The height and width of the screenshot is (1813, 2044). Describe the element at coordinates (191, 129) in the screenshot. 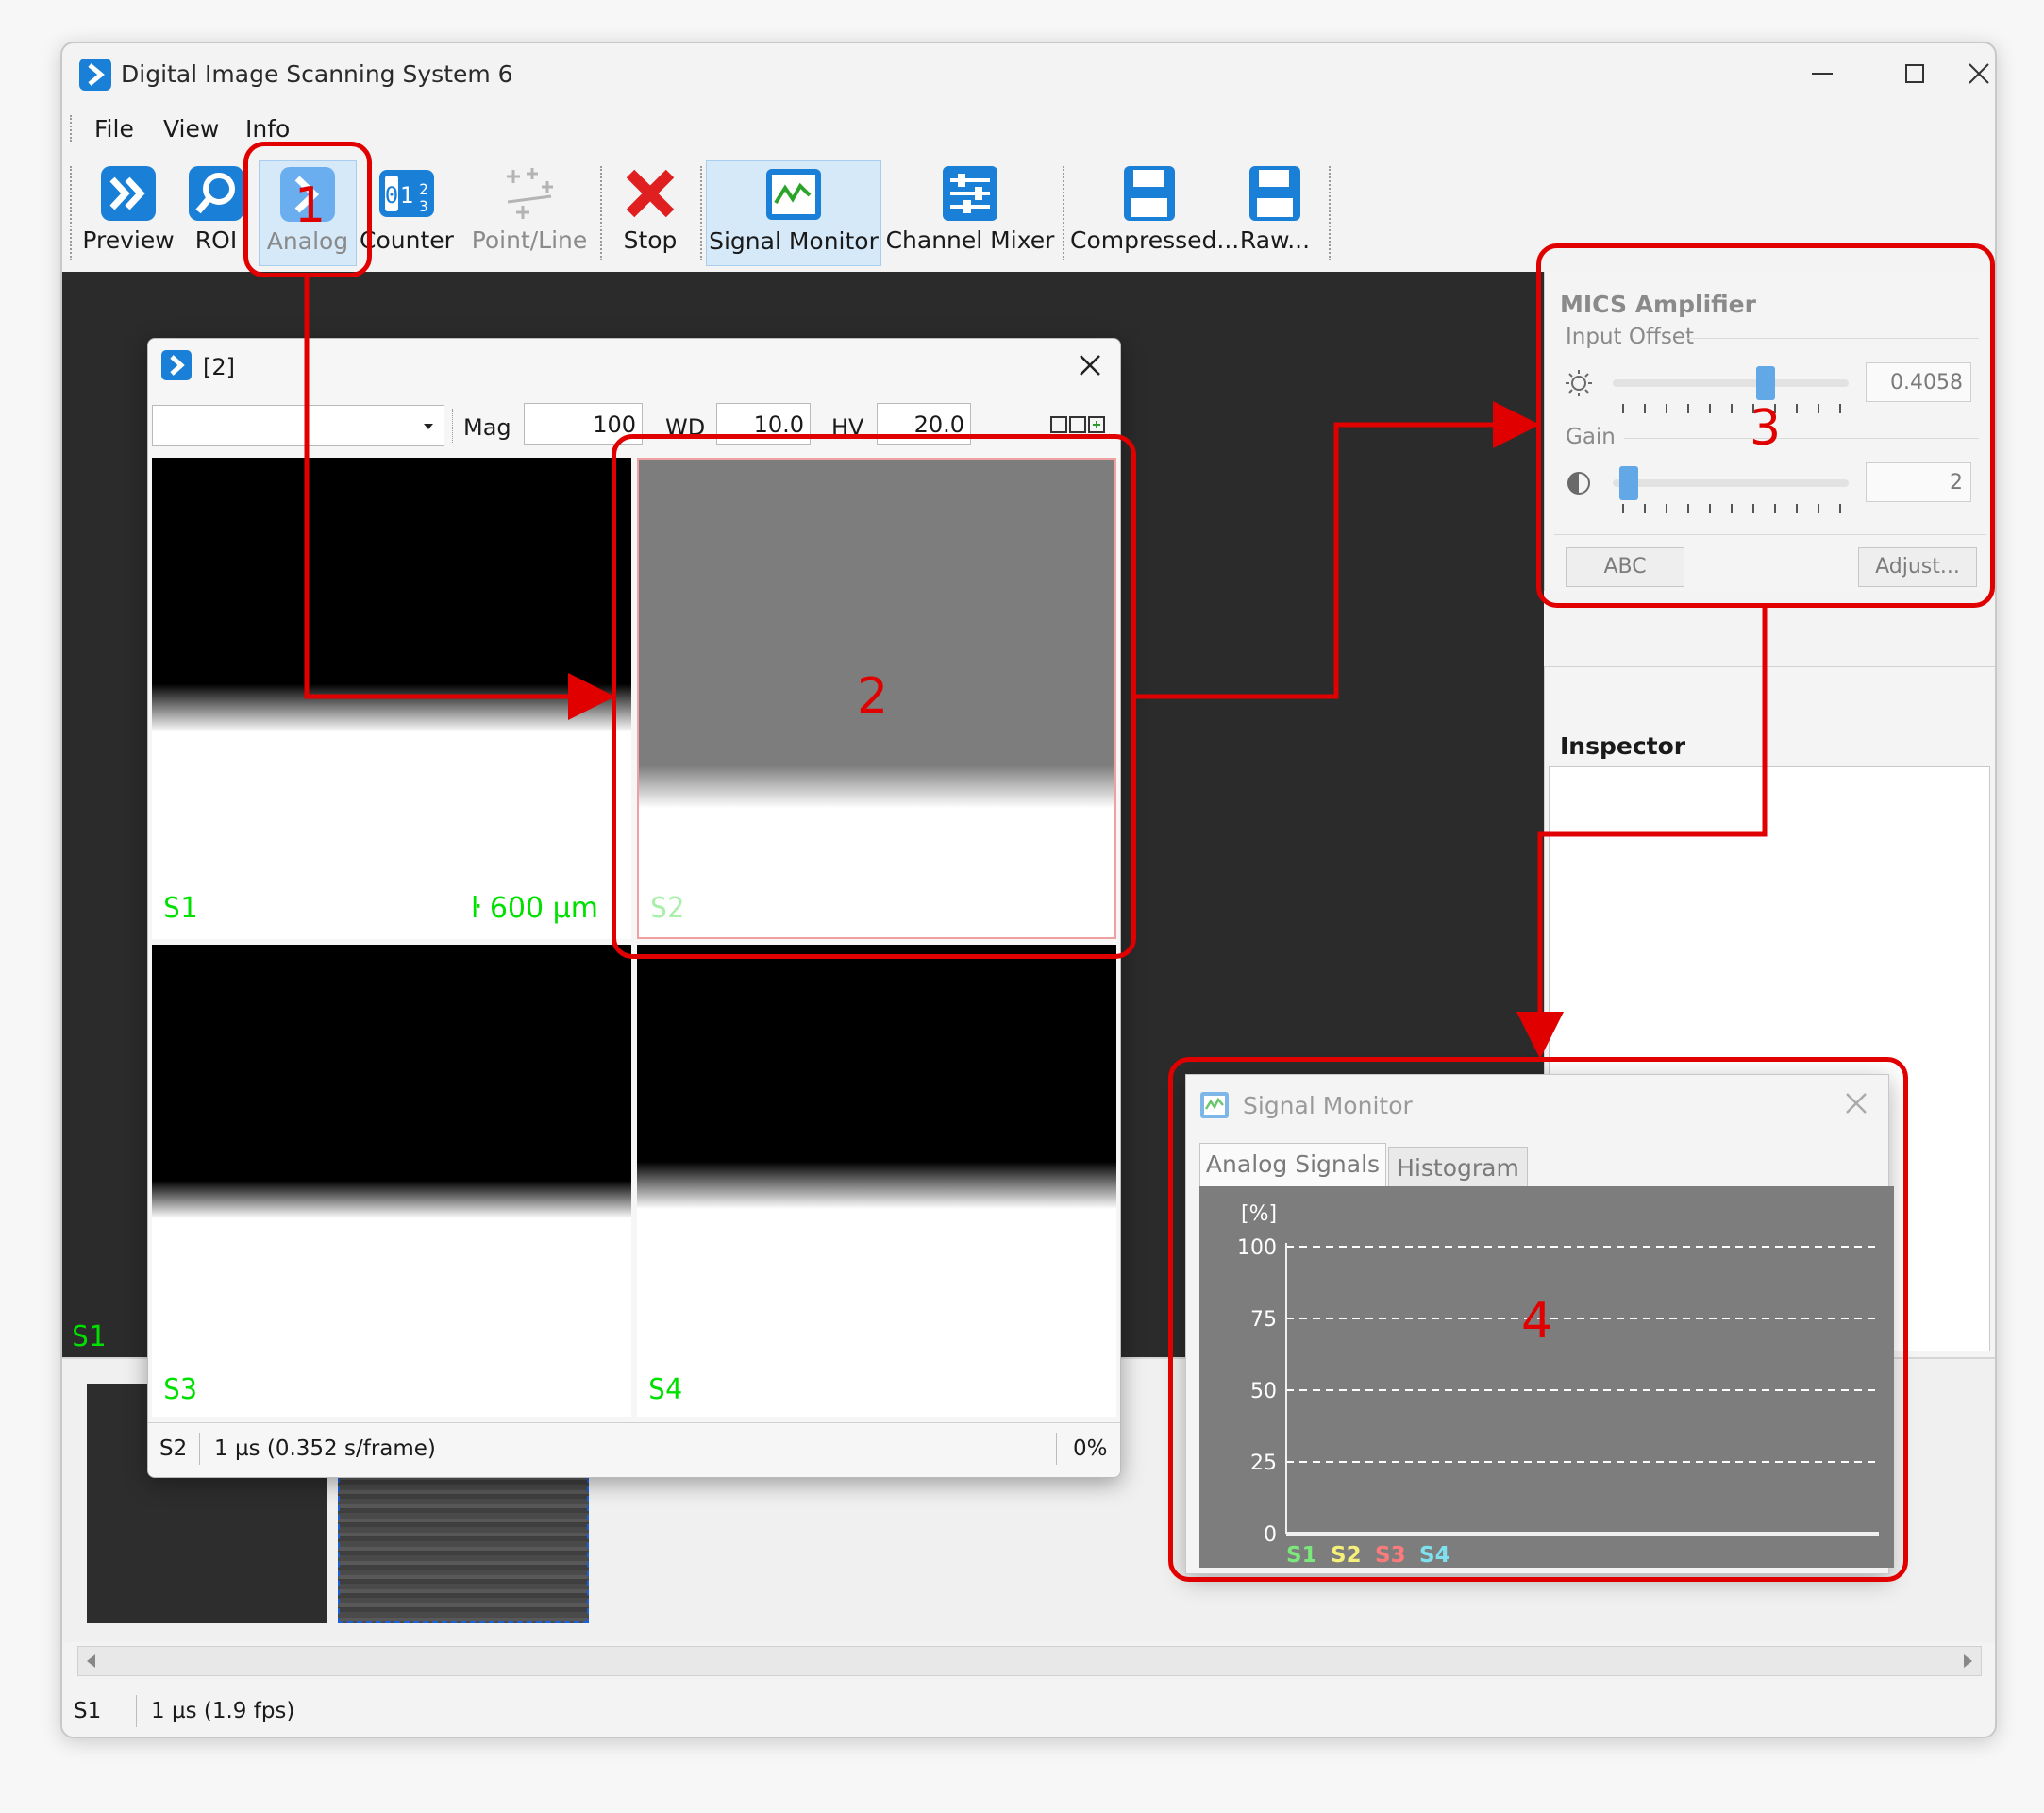

I see `menu-view: View` at that location.